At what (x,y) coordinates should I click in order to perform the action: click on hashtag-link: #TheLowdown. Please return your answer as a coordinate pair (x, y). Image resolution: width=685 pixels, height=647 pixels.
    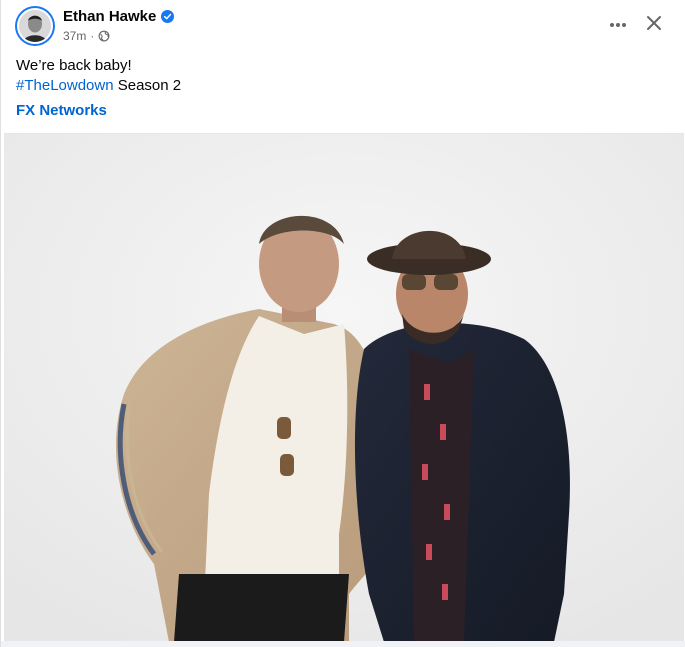
    Looking at the image, I should click on (65, 85).